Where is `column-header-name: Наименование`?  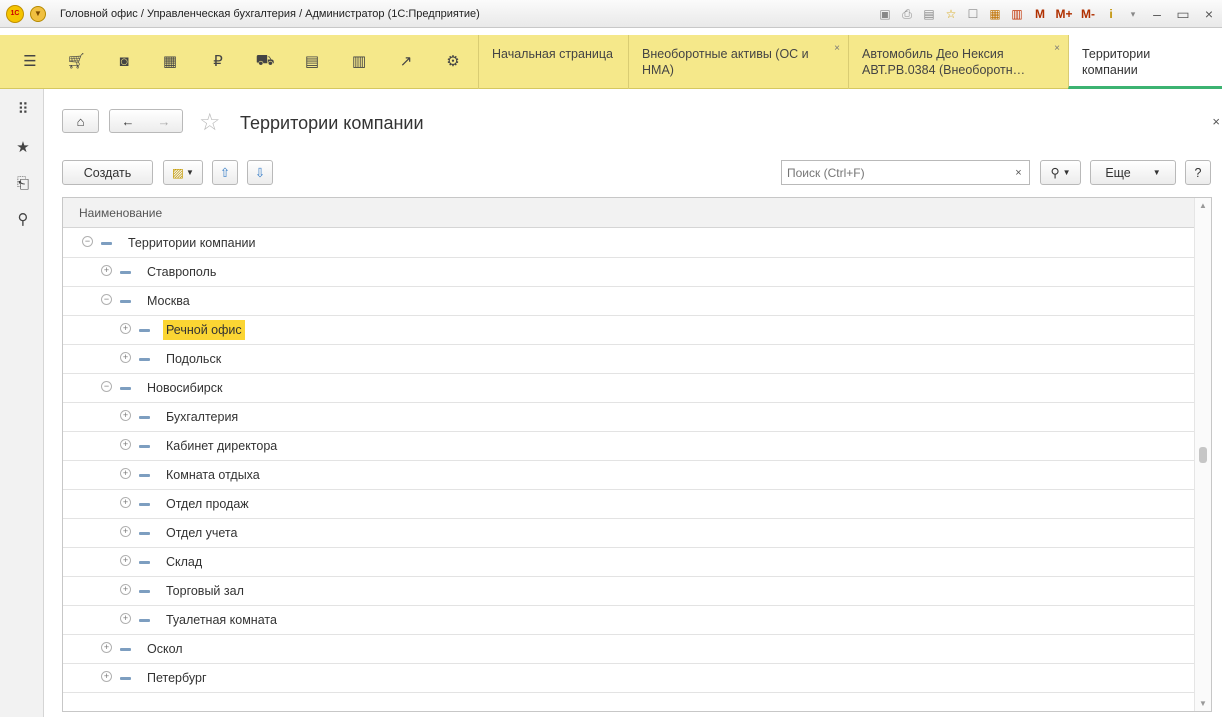 column-header-name: Наименование is located at coordinates (629, 213).